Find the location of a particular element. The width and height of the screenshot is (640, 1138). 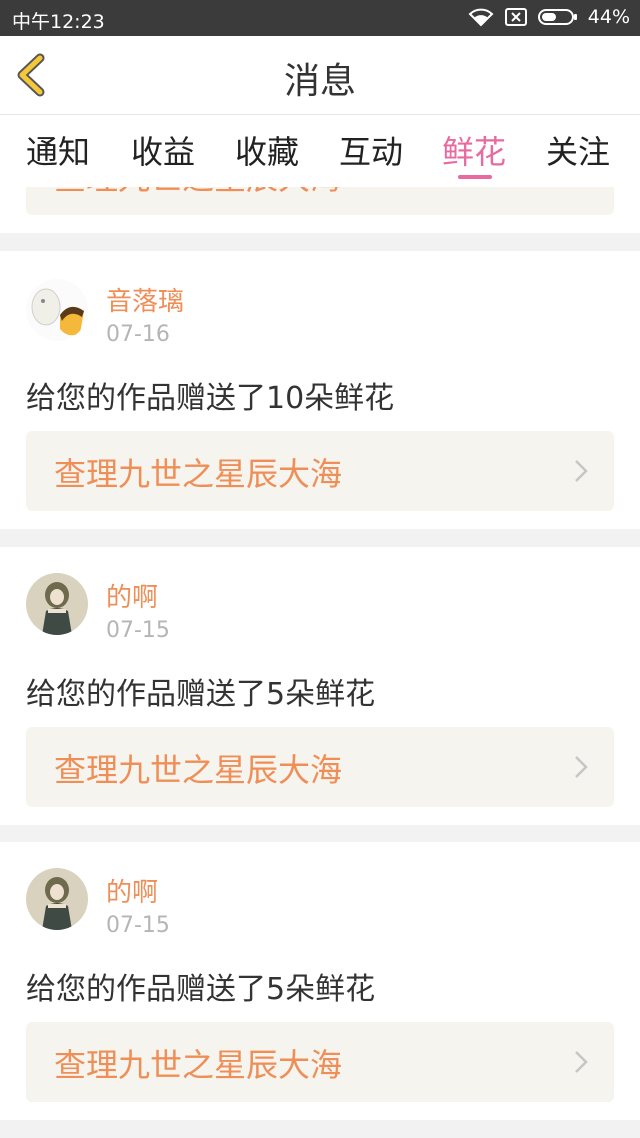

tab-follows: 关注 is located at coordinates (578, 150).